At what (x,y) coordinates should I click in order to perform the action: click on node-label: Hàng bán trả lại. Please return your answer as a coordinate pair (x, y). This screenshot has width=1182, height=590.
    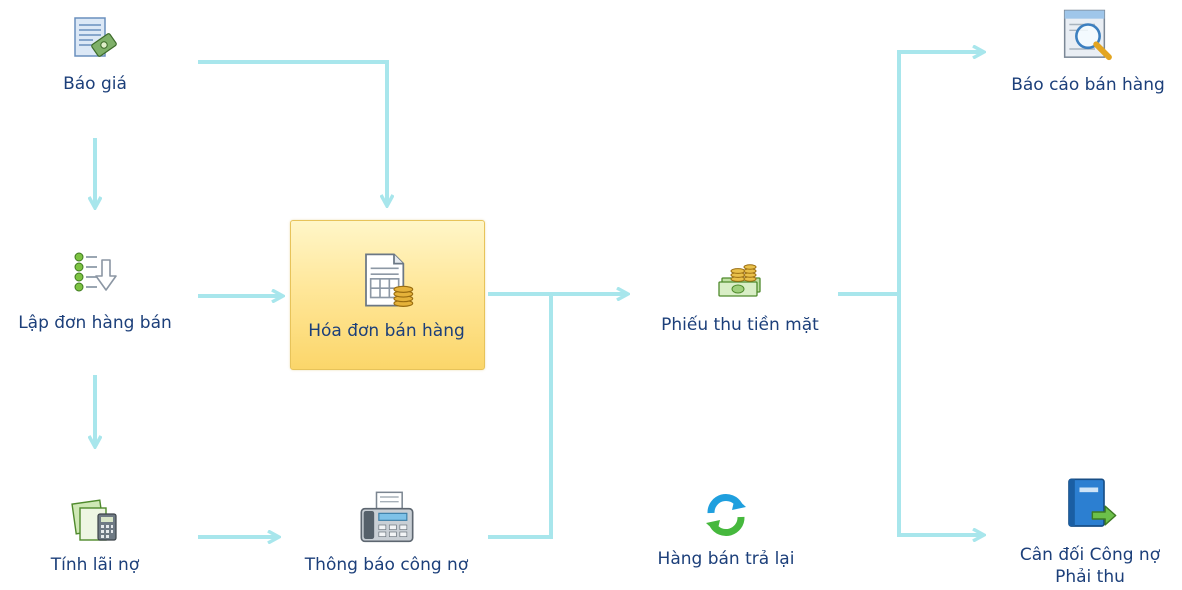
    Looking at the image, I should click on (726, 559).